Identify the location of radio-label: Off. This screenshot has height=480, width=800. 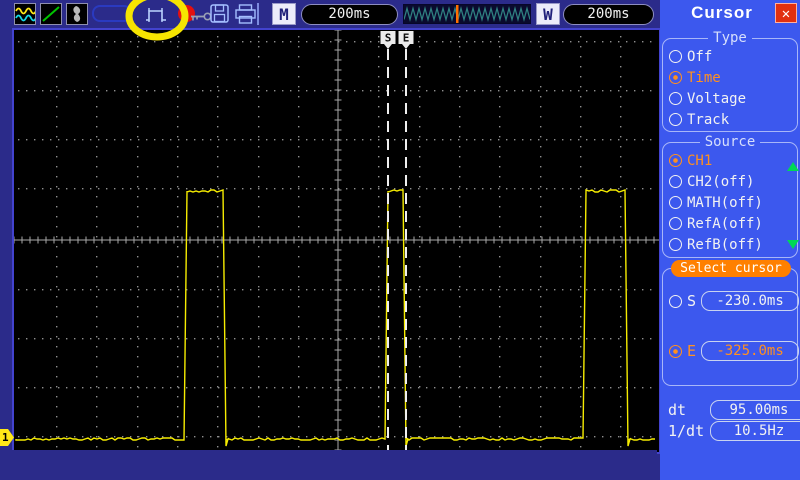
(700, 56).